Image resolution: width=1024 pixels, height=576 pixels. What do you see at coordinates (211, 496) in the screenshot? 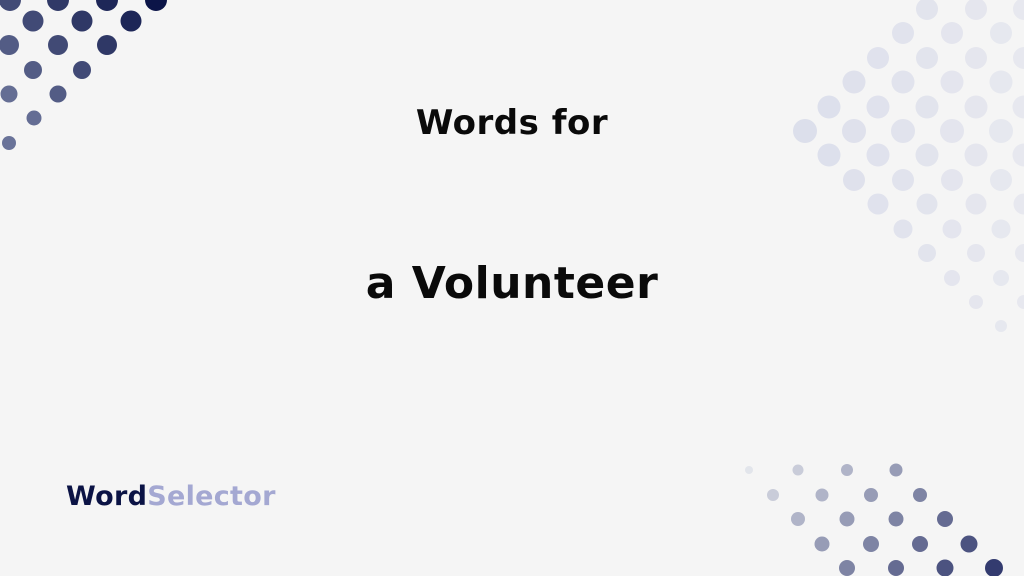
I see `logo-selector-part: Selector` at bounding box center [211, 496].